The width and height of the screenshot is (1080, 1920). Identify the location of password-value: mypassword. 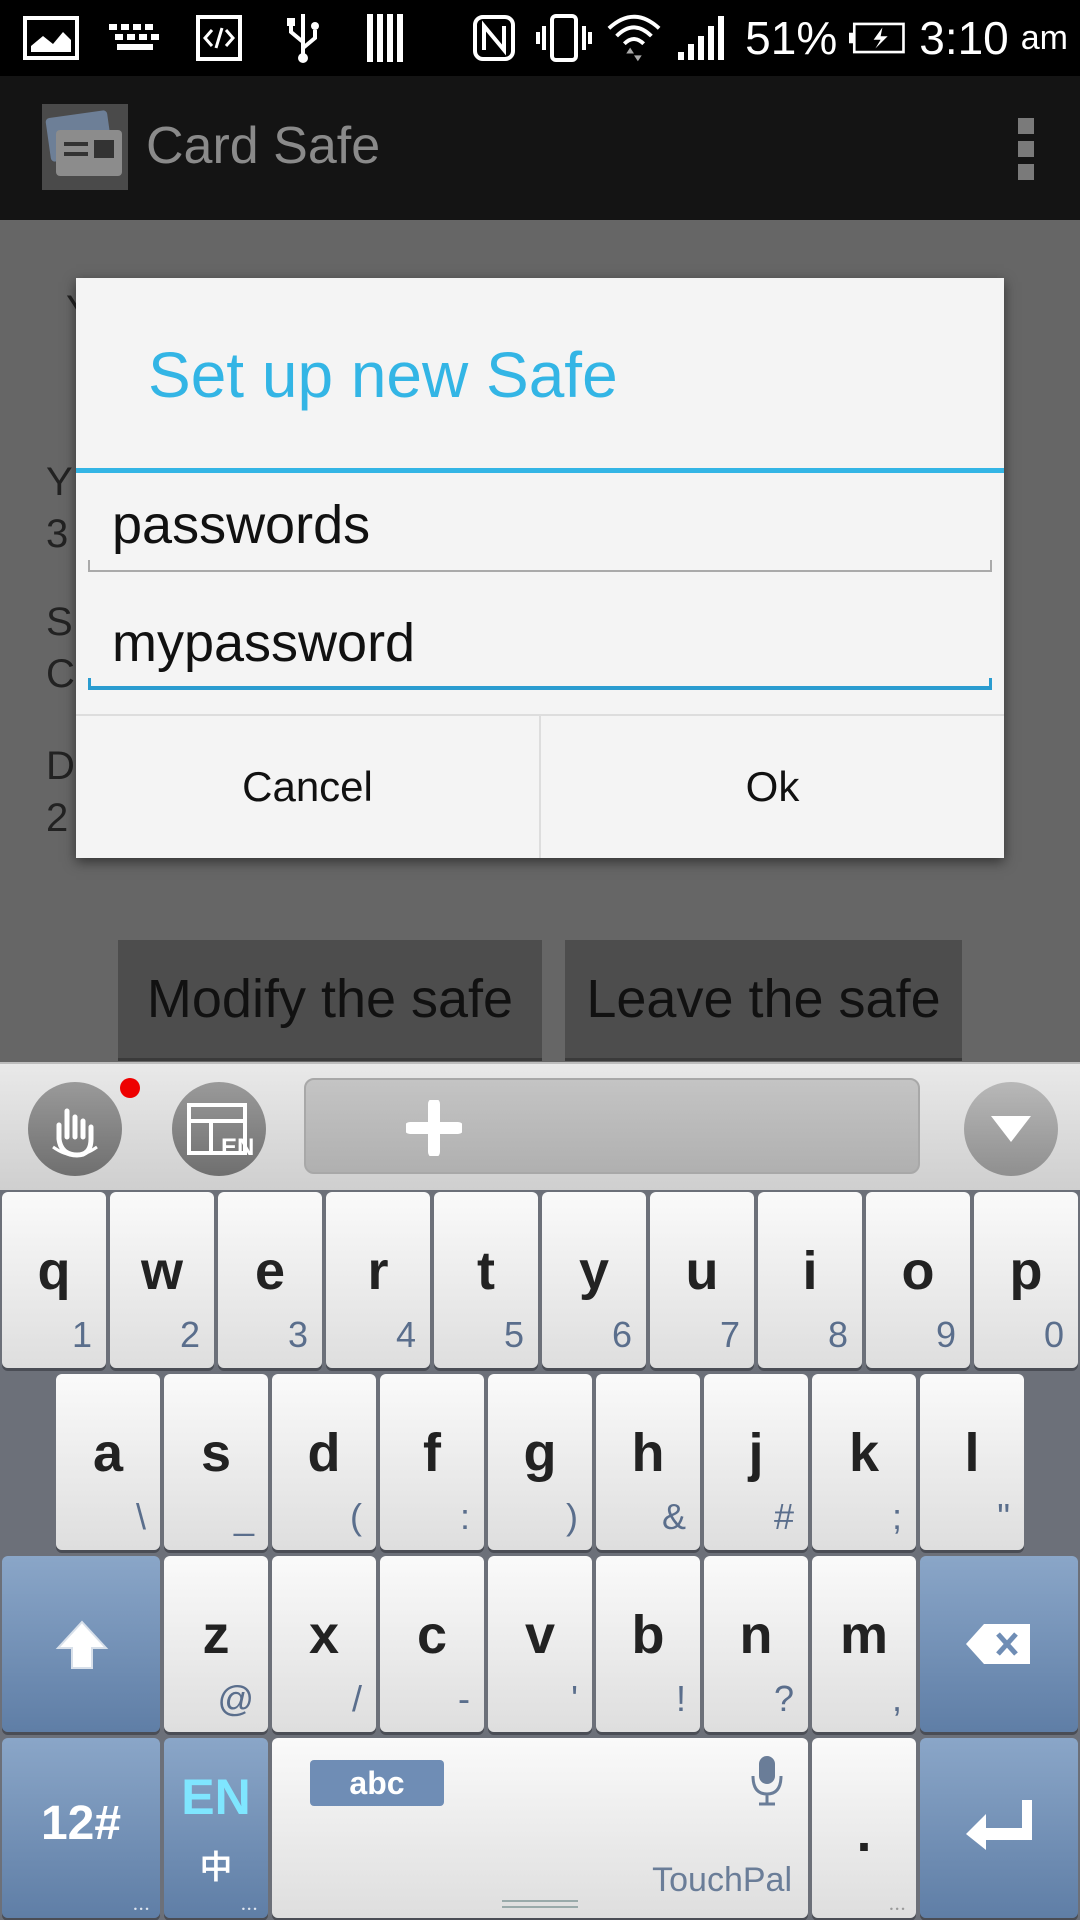
(264, 643).